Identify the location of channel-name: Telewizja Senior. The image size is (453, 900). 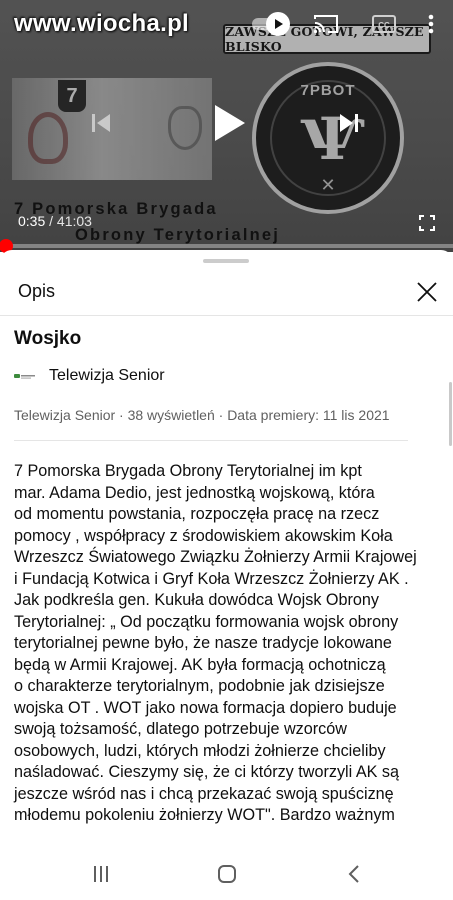
(107, 376).